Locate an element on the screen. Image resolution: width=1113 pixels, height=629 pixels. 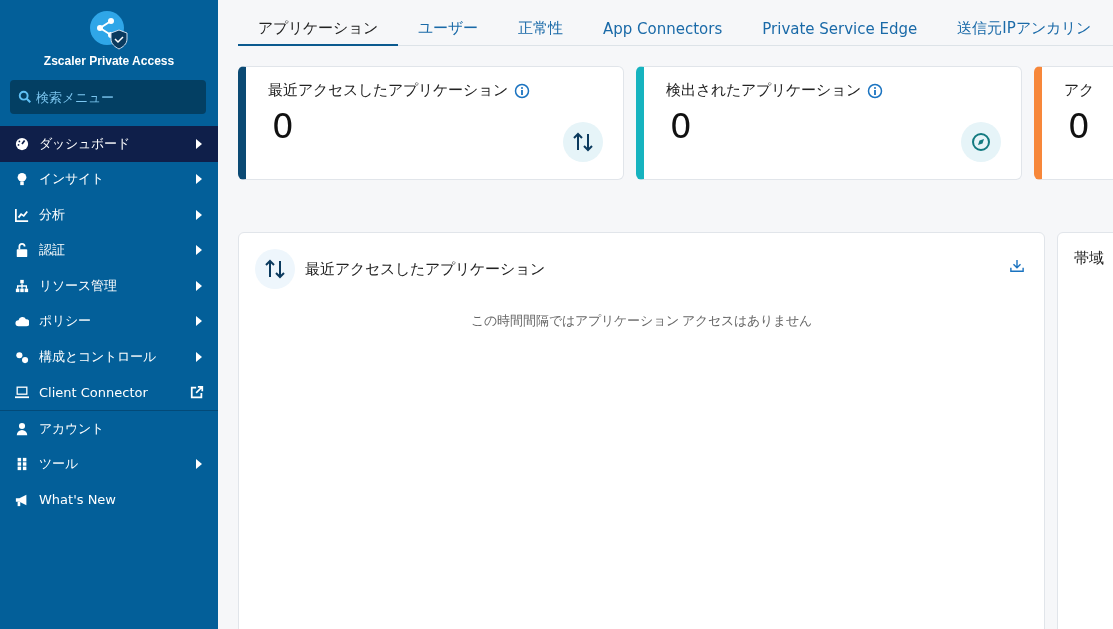
menu-item: インサイト is located at coordinates (109, 179).